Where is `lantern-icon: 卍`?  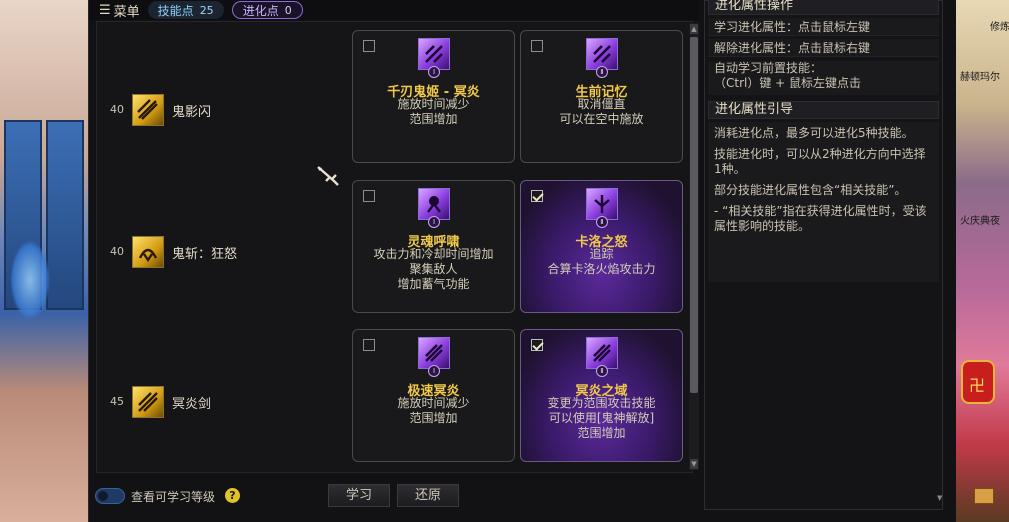
lantern-icon: 卍 is located at coordinates (978, 382).